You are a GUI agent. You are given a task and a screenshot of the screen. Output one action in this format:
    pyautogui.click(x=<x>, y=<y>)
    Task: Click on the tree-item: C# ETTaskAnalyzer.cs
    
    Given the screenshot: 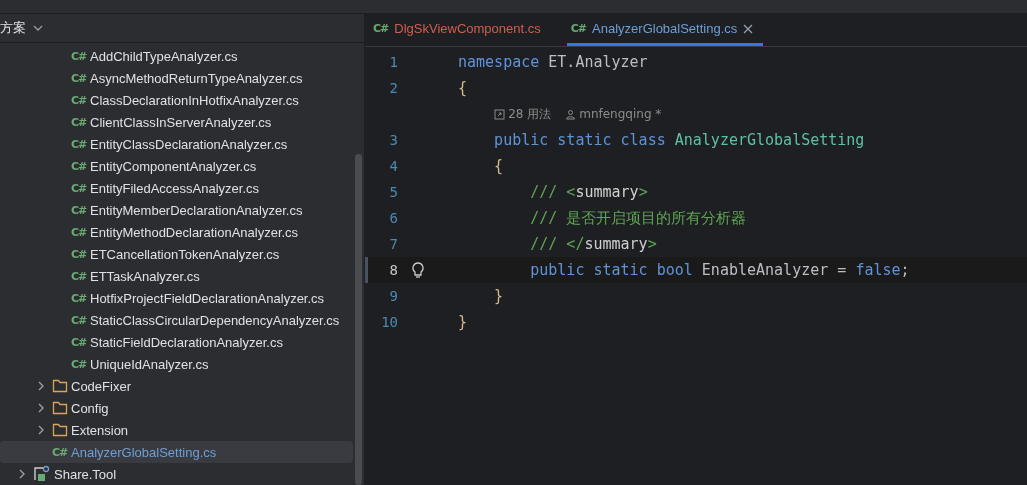 What is the action you would take?
    pyautogui.click(x=176, y=276)
    